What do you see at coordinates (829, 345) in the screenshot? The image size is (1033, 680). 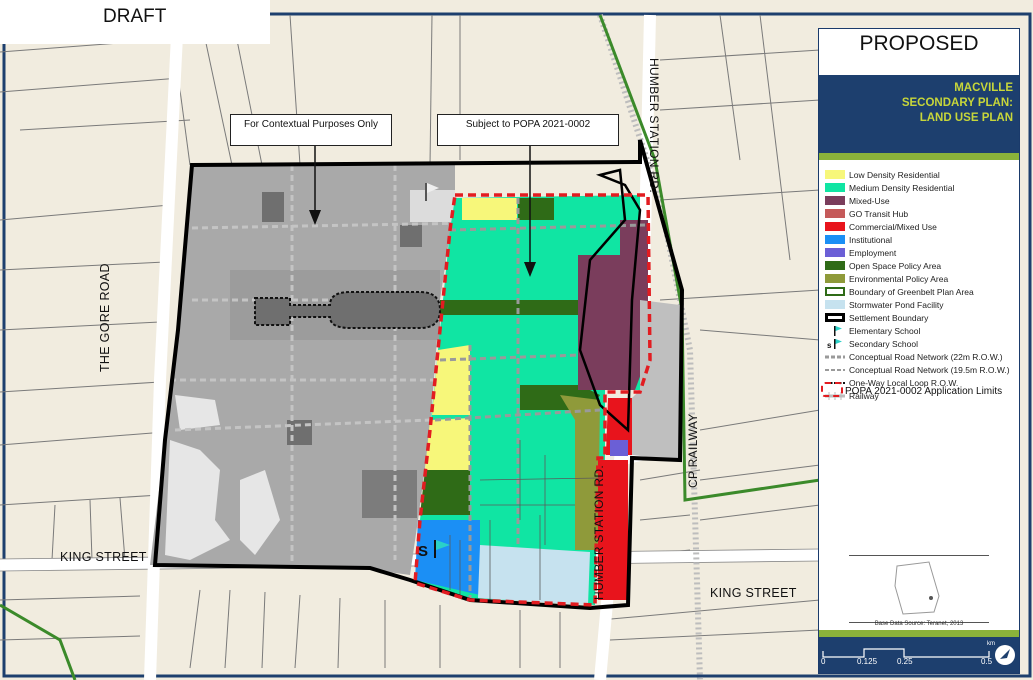 I see `svg-text: s` at bounding box center [829, 345].